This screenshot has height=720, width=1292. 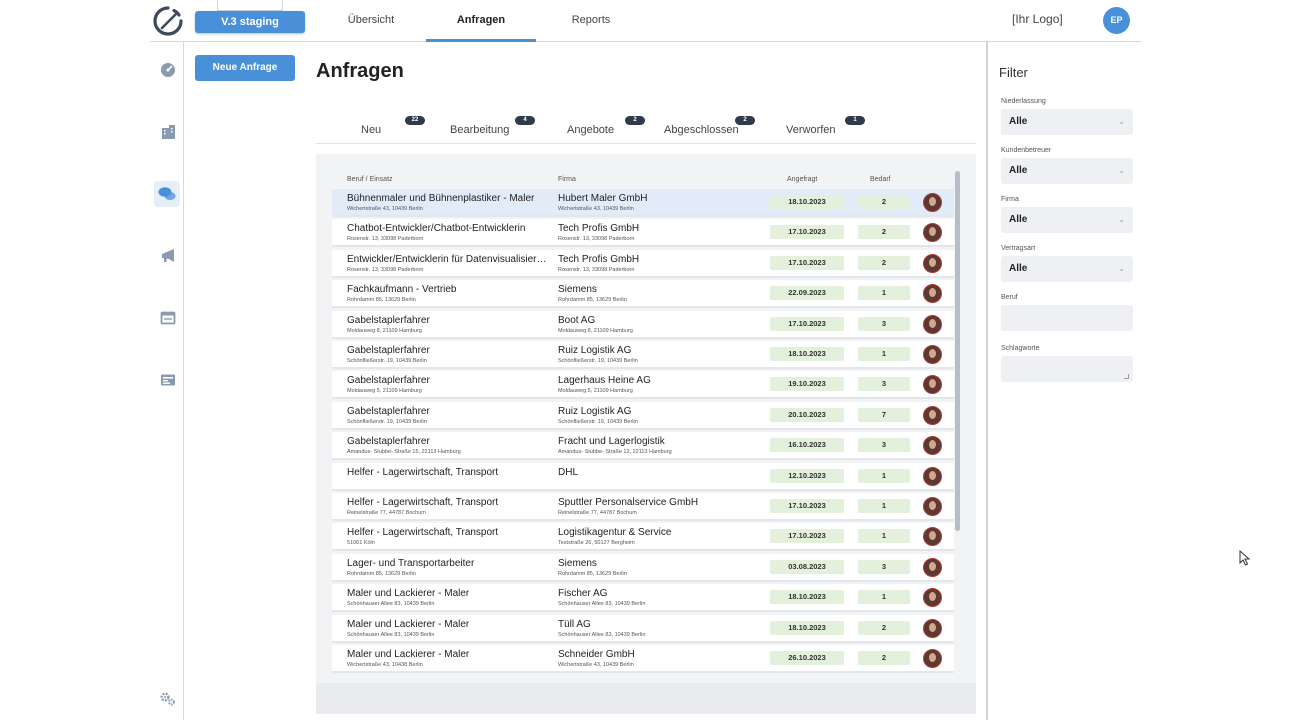 I want to click on company-name: Logistikagentur & Service, so click(x=615, y=533).